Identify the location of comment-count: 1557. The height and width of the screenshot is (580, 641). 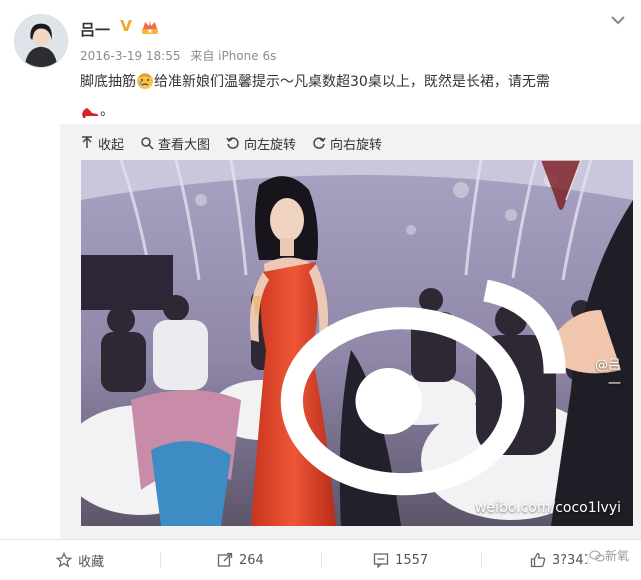
(412, 560).